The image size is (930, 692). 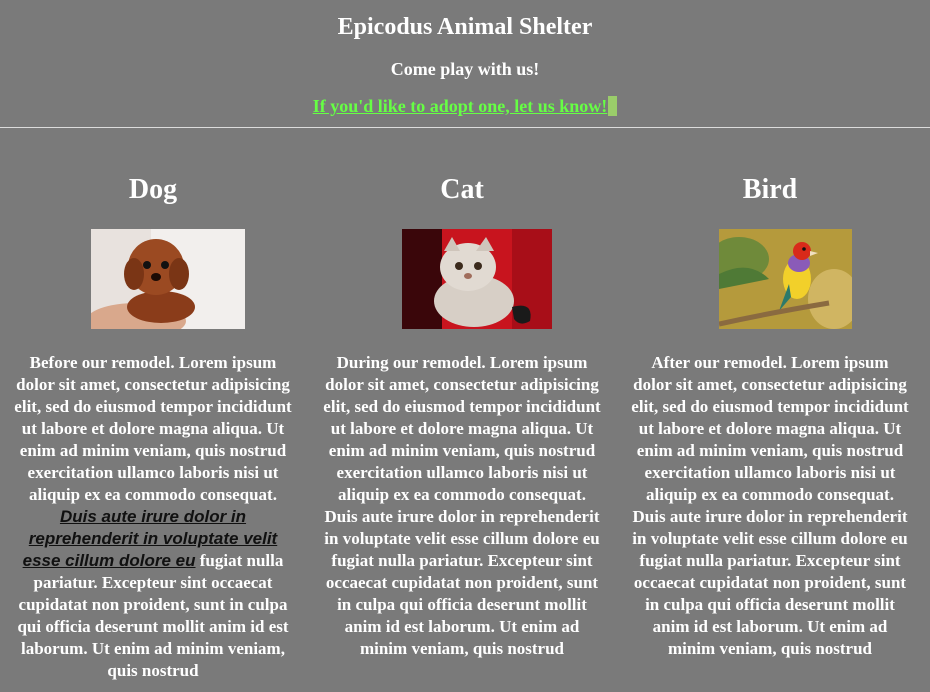 I want to click on adopt-line: If you'd like to adopt one, let us know!, so click(x=465, y=106).